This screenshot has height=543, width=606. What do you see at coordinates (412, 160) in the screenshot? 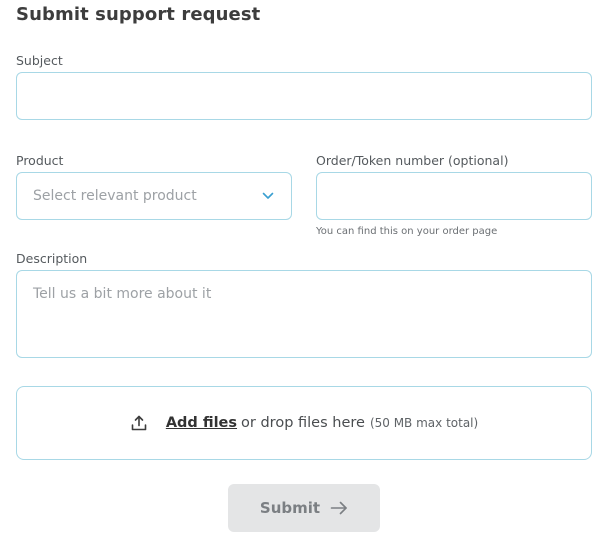
I see `order-label: Order/Token number (optional)` at bounding box center [412, 160].